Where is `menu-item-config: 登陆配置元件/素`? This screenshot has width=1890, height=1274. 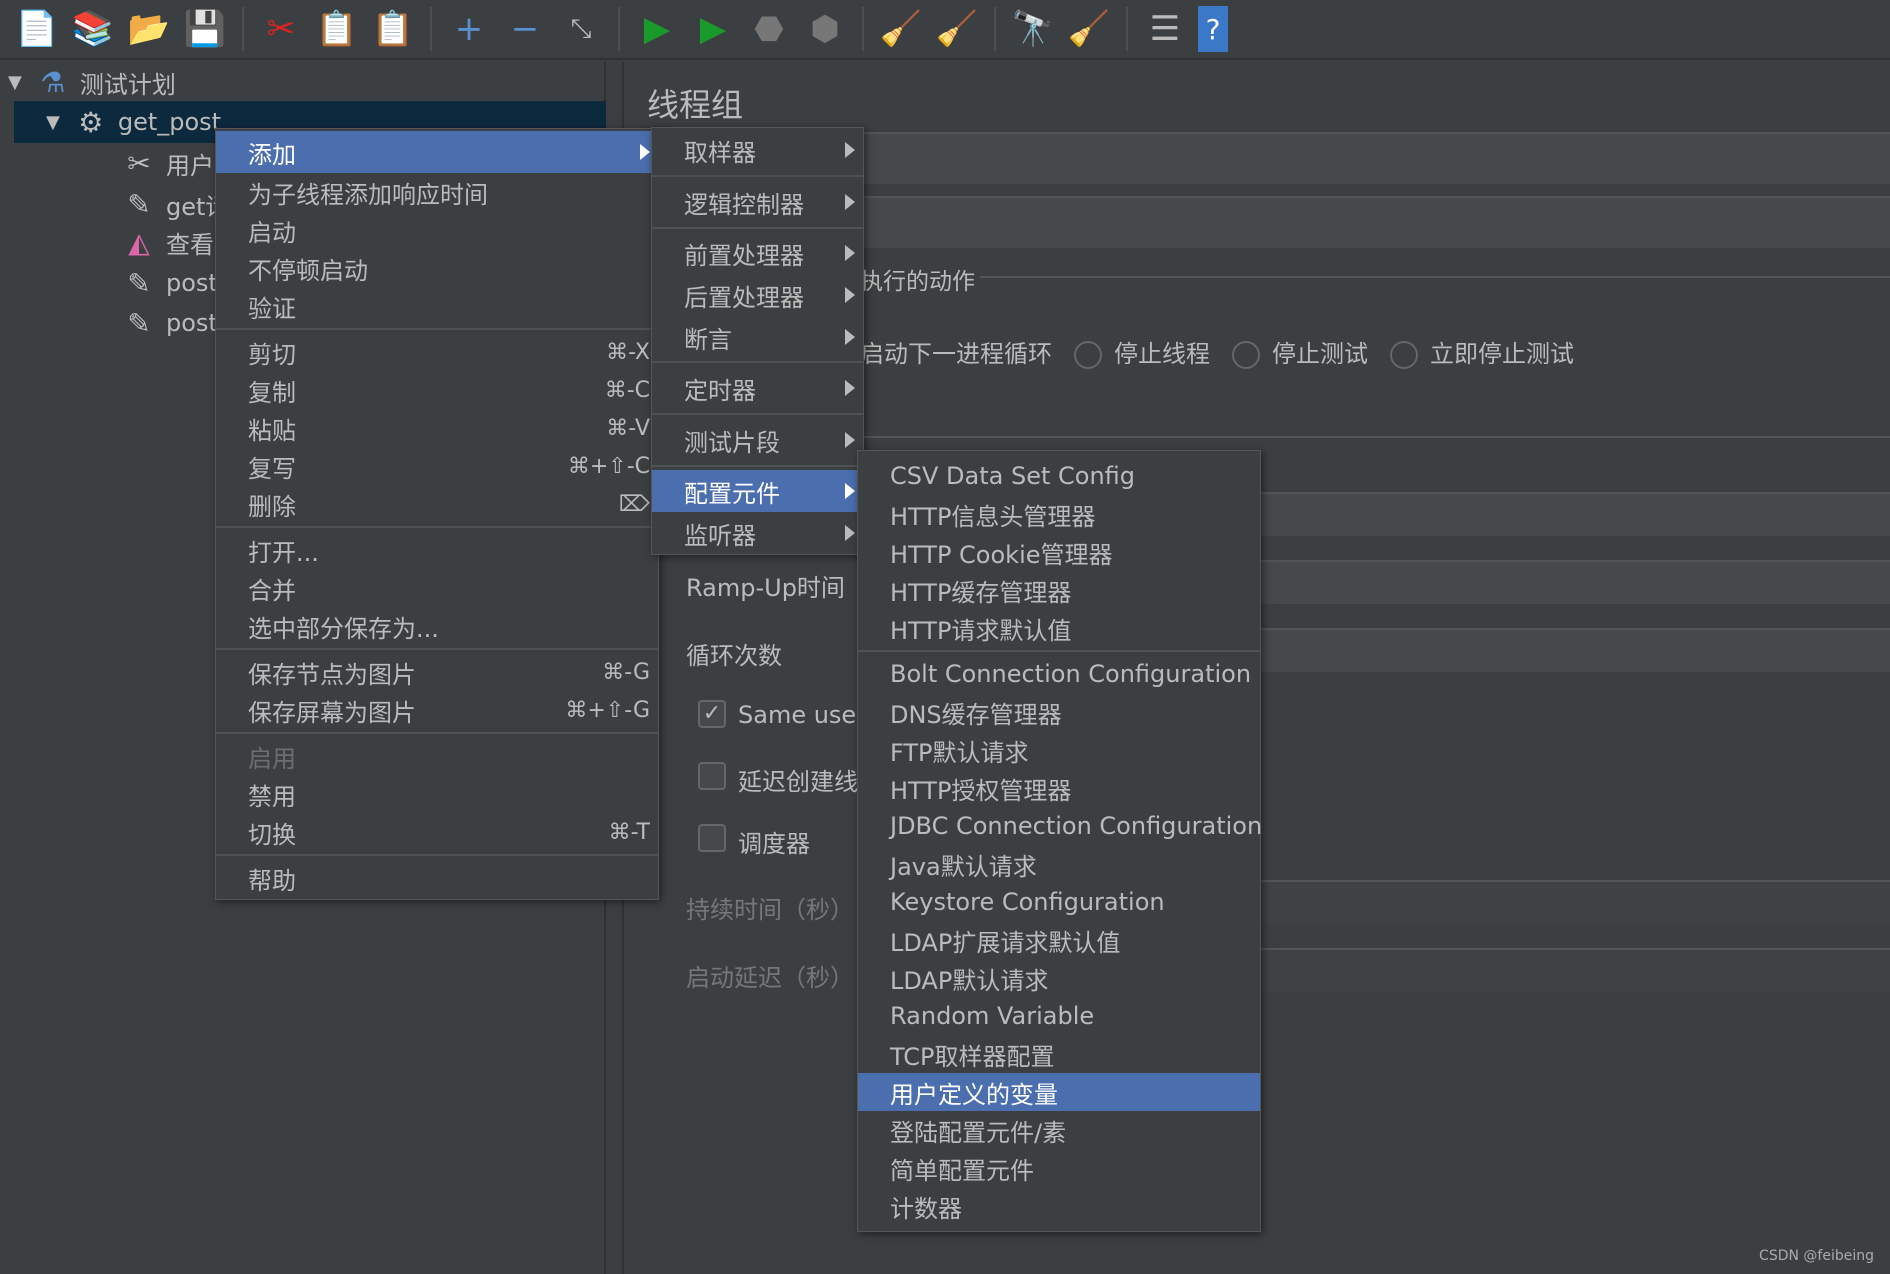
menu-item-config: 登陆配置元件/素 is located at coordinates (1059, 1130).